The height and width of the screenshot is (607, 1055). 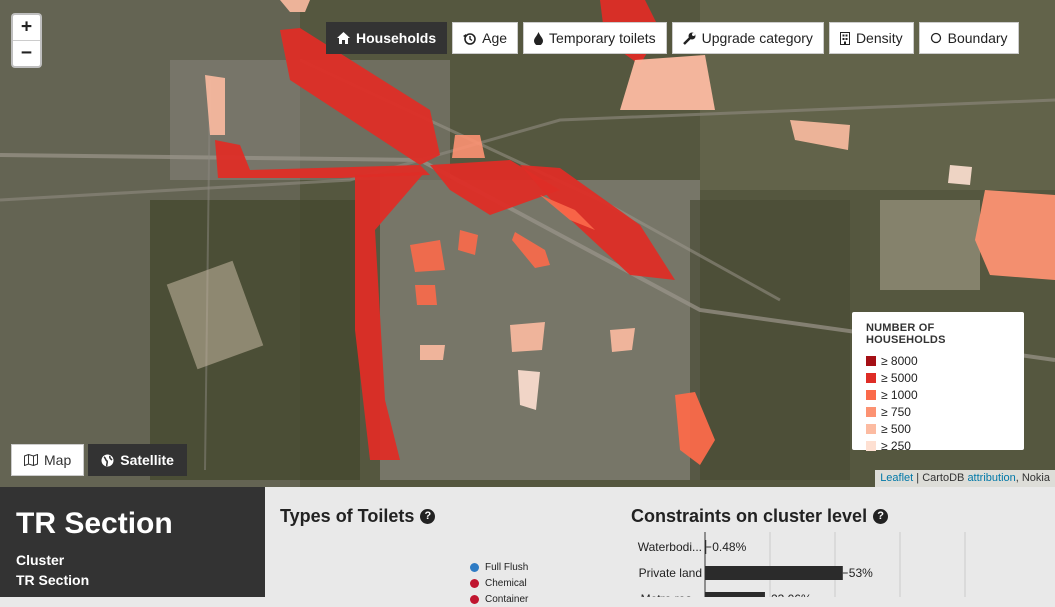 I want to click on layer-boundary-button: Boundary, so click(x=968, y=38).